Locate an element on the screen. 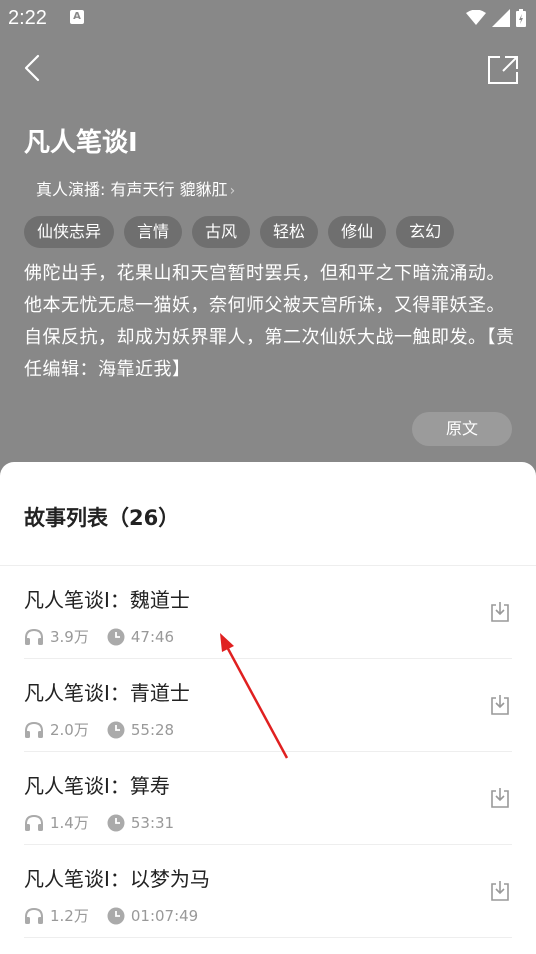  tag: 轻松 is located at coordinates (289, 232).